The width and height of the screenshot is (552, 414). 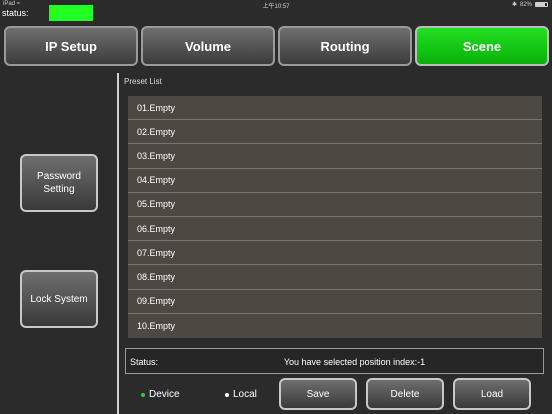 I want to click on bluetooth-icon: ✱, so click(x=514, y=5).